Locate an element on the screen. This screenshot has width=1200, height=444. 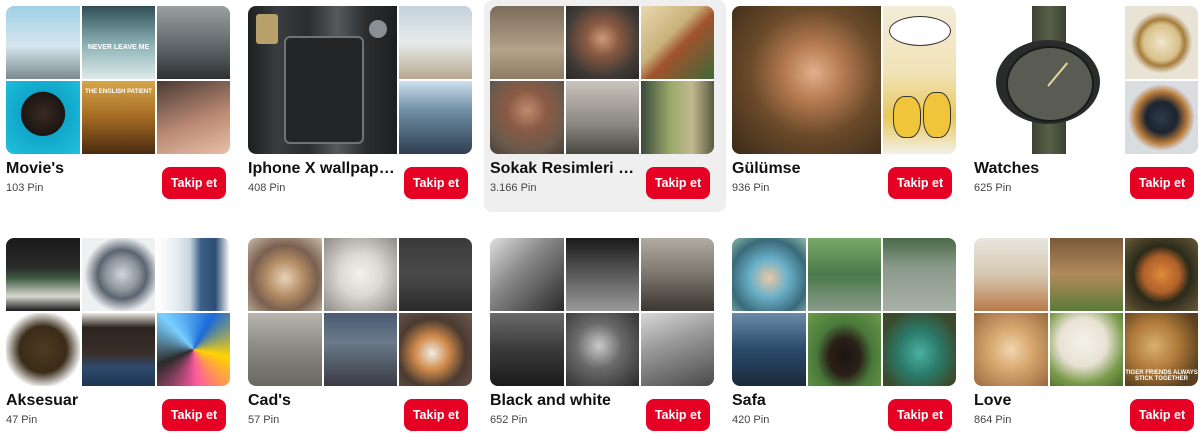
pin-count: 936 Pin is located at coordinates (751, 188).